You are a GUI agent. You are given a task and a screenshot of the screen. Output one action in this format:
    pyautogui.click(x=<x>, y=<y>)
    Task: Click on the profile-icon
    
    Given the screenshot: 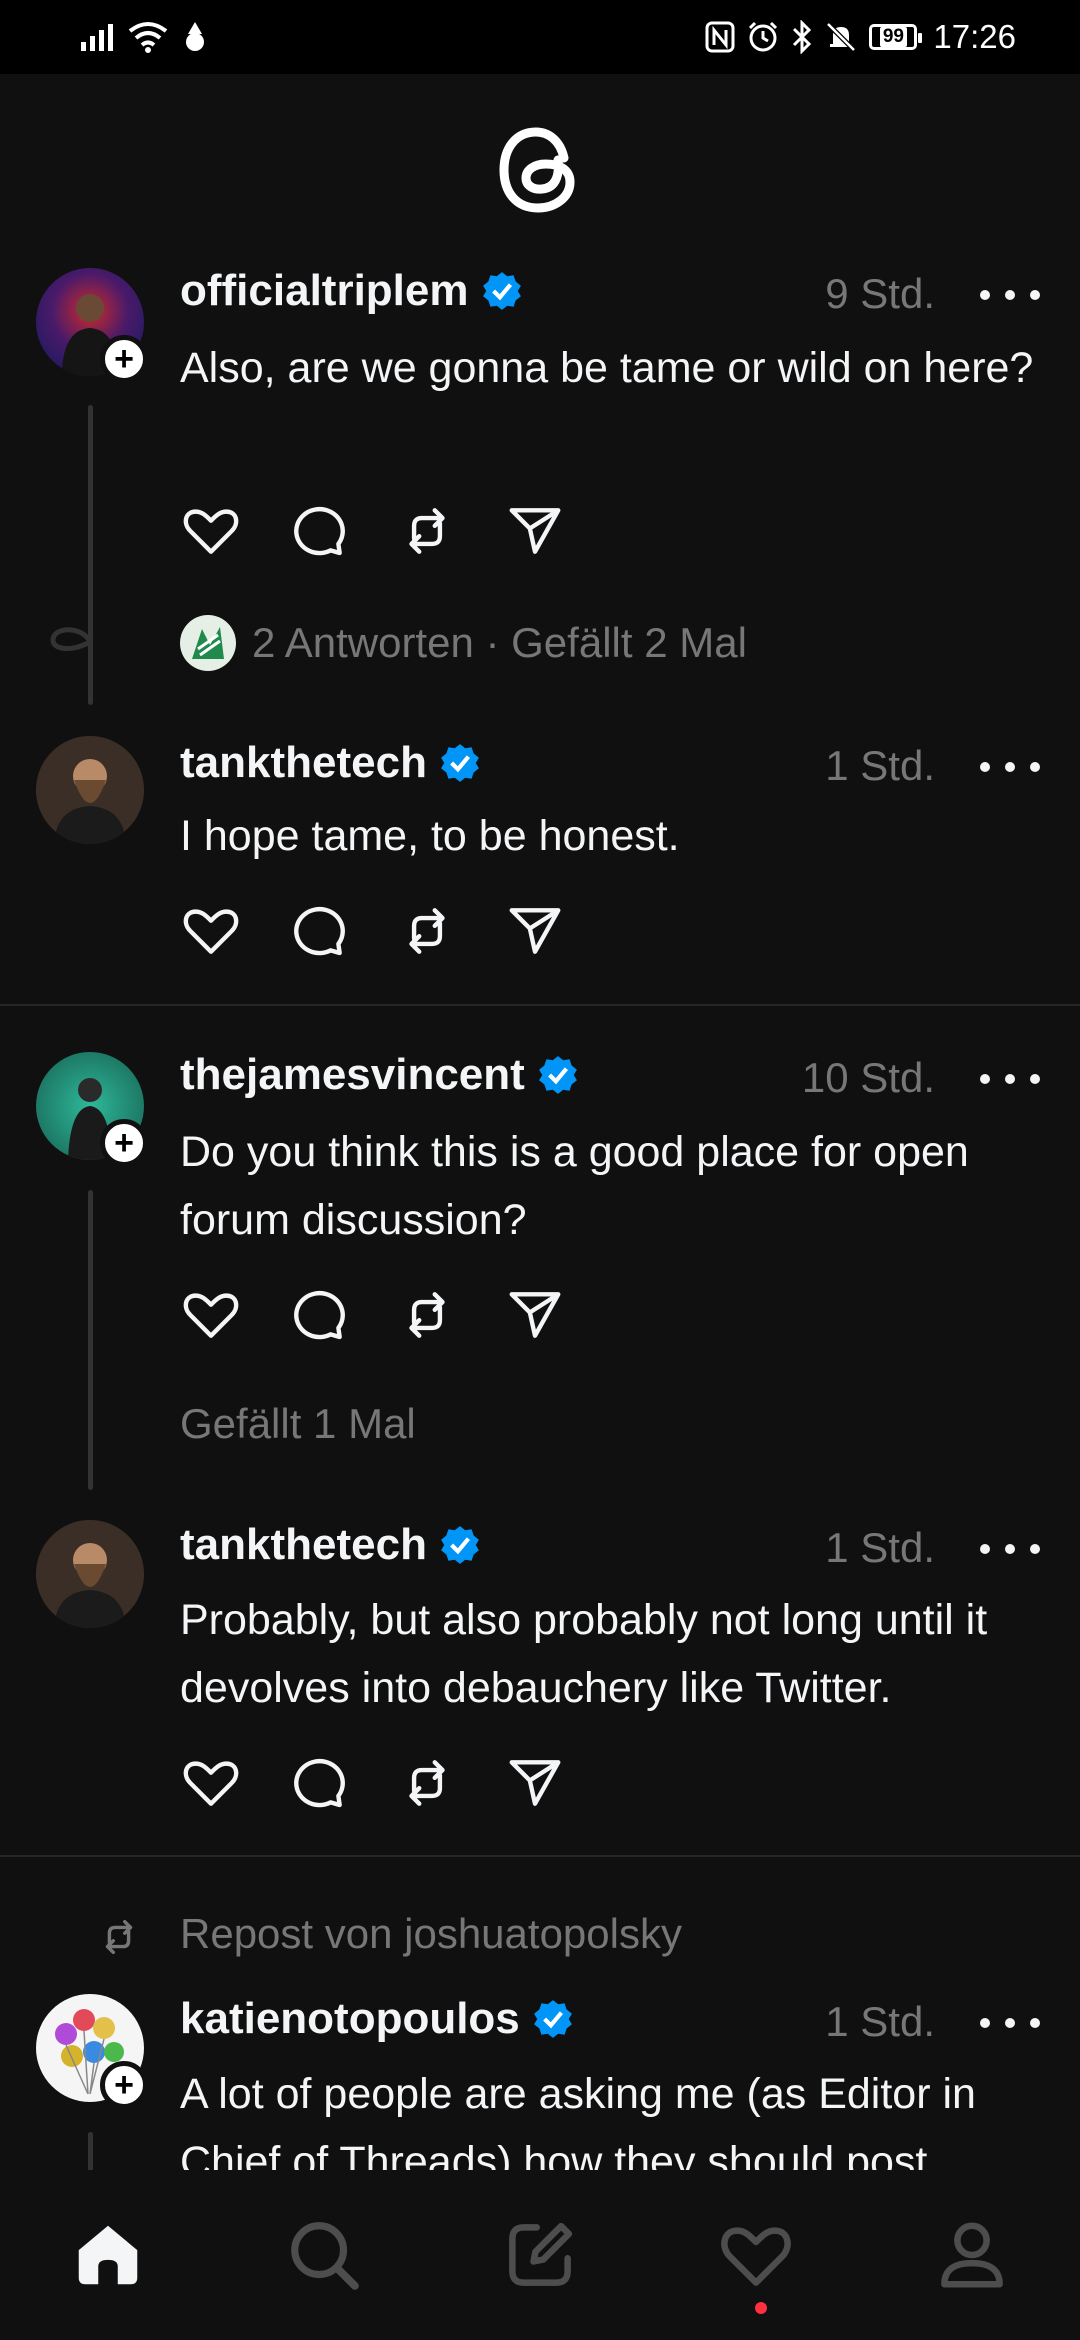 What is the action you would take?
    pyautogui.click(x=972, y=2255)
    